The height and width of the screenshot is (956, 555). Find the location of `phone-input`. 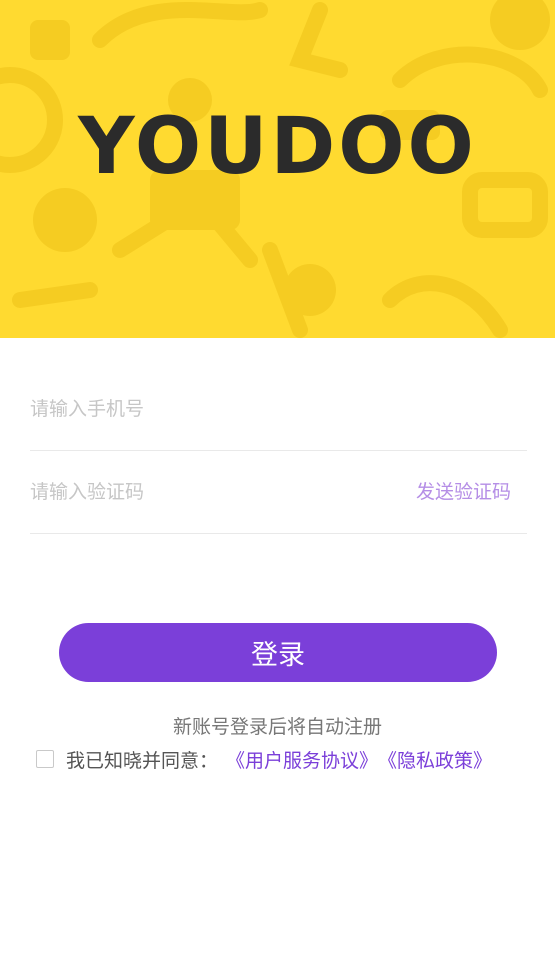

phone-input is located at coordinates (210, 409).